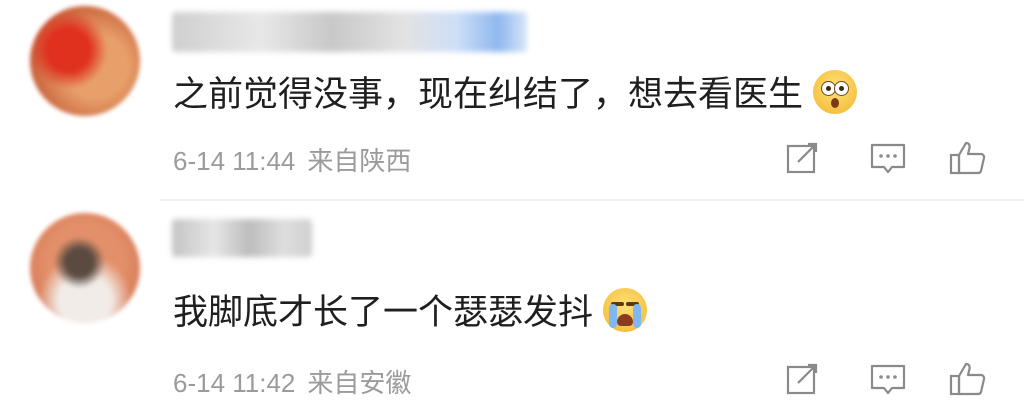 This screenshot has width=1024, height=415. What do you see at coordinates (234, 161) in the screenshot?
I see `comment-time: 6-14 11:44` at bounding box center [234, 161].